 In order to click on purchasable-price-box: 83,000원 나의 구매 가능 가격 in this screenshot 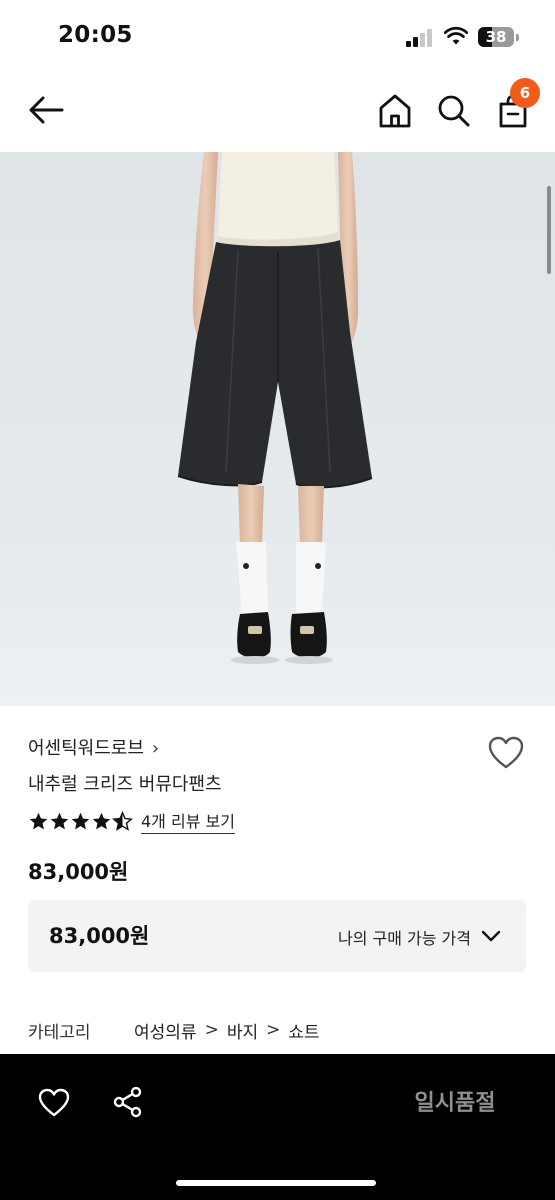, I will do `click(277, 936)`.